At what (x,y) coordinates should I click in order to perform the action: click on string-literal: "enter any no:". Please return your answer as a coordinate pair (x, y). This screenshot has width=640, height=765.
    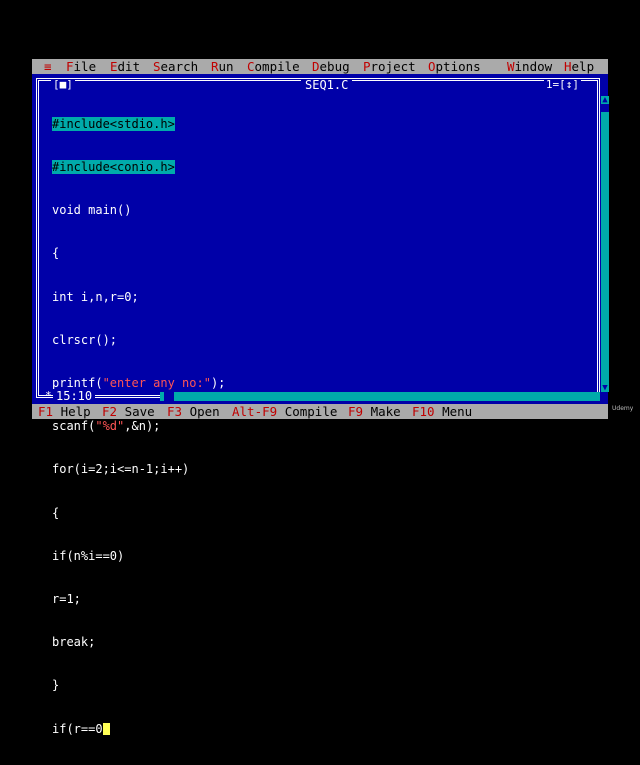
    Looking at the image, I should click on (156, 383).